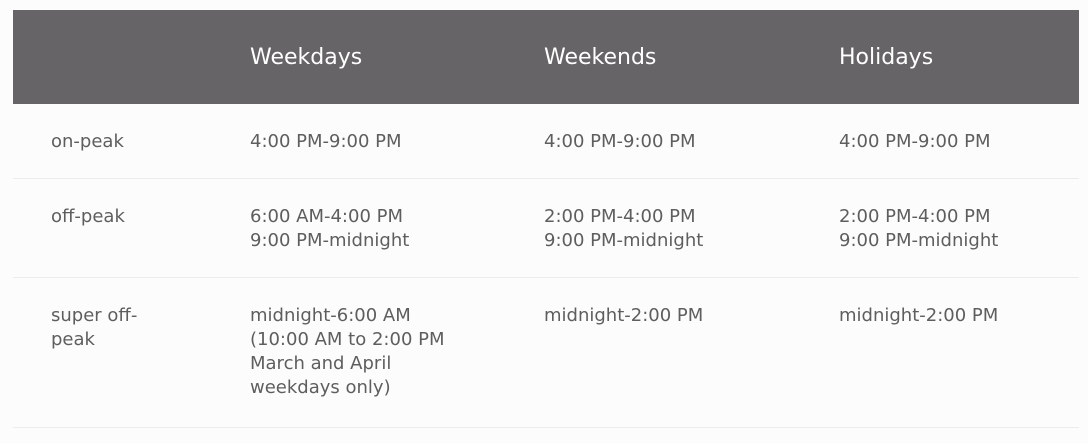 This screenshot has width=1088, height=443. I want to click on time-range: midnight-6:00 AM, so click(330, 315).